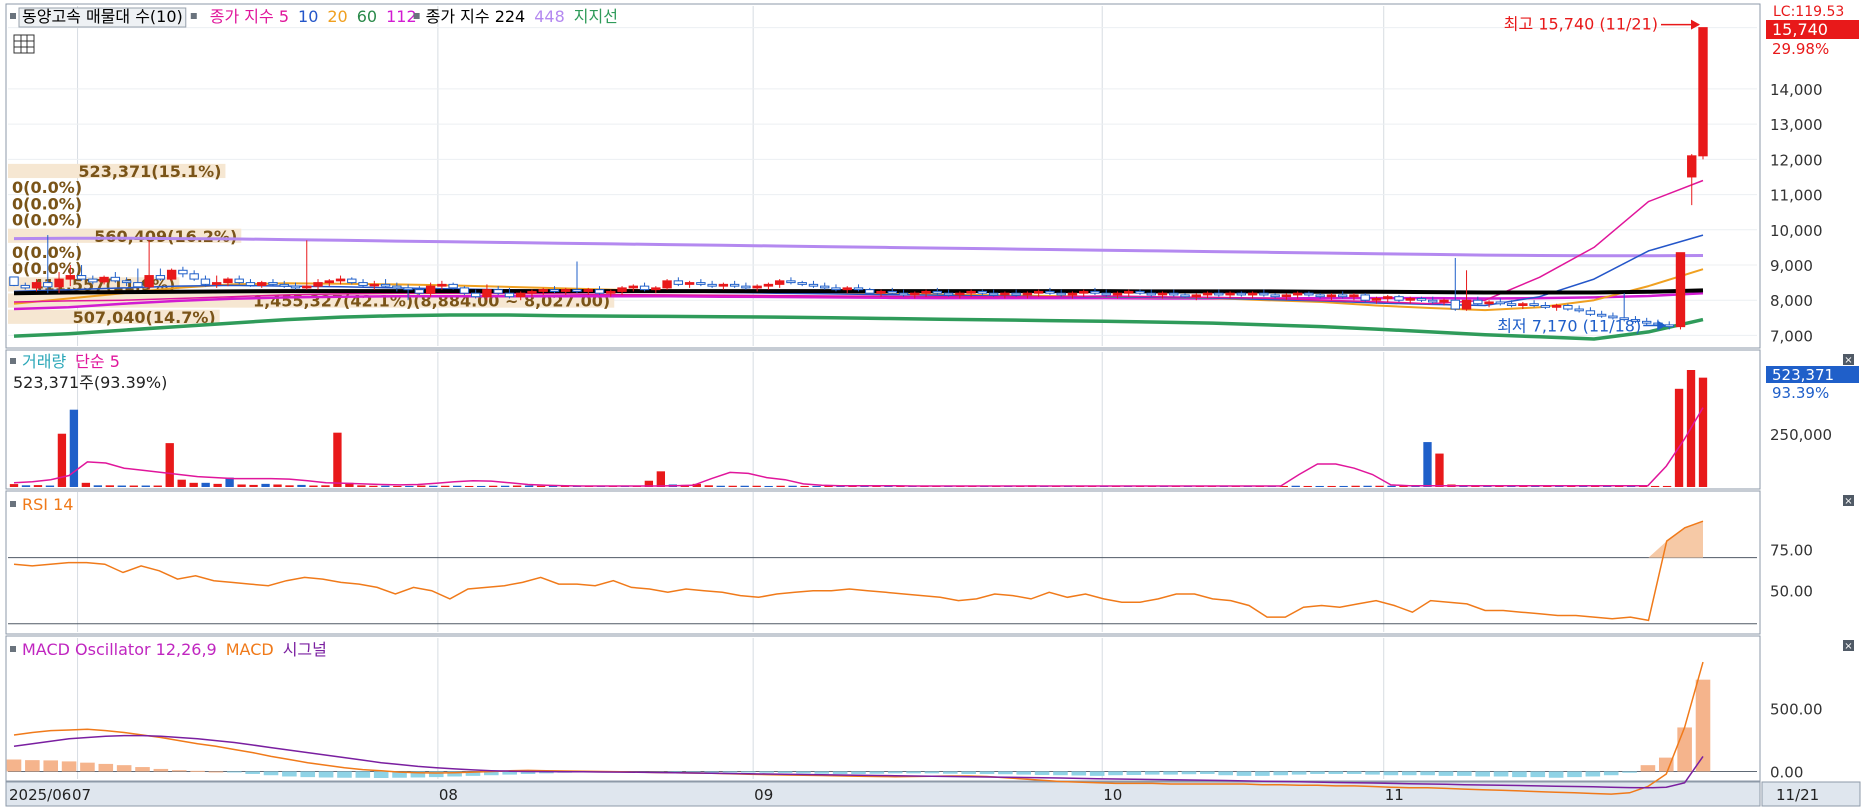  What do you see at coordinates (165, 236) in the screenshot?
I see `volume-profile-label: 560,409(16.2%)` at bounding box center [165, 236].